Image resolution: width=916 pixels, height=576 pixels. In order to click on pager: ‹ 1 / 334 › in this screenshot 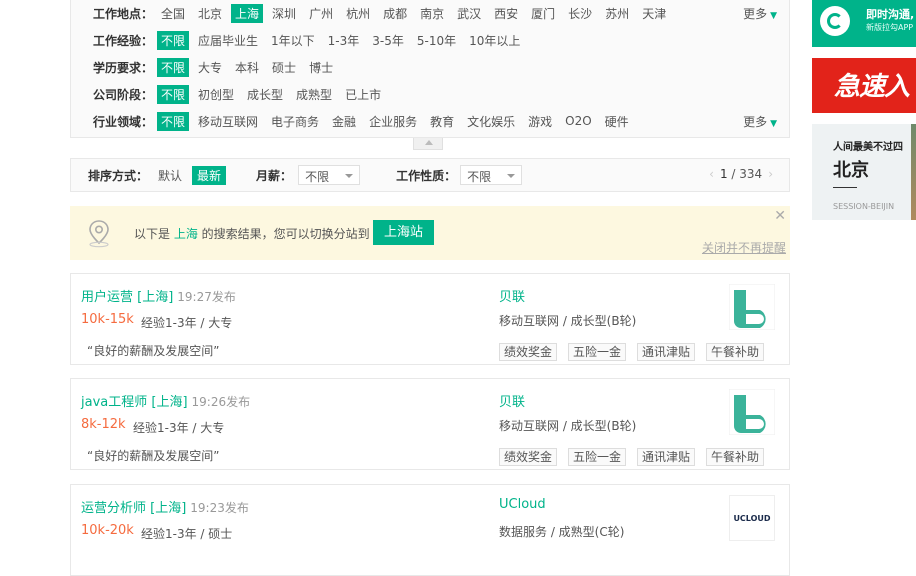, I will do `click(741, 174)`.